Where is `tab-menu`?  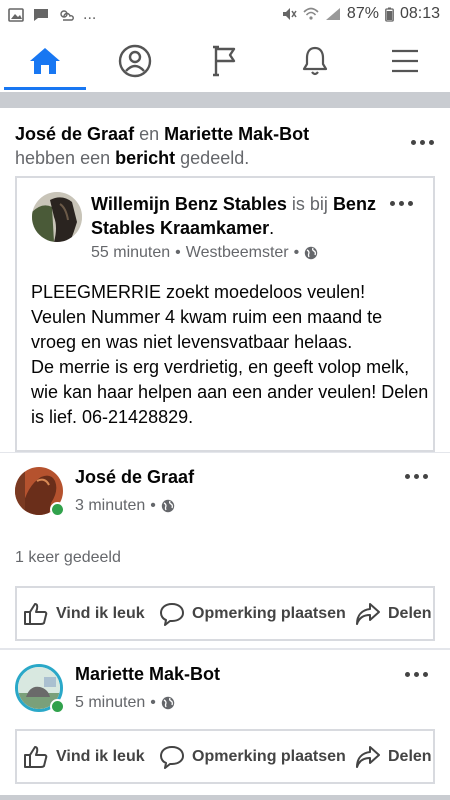 tab-menu is located at coordinates (405, 61).